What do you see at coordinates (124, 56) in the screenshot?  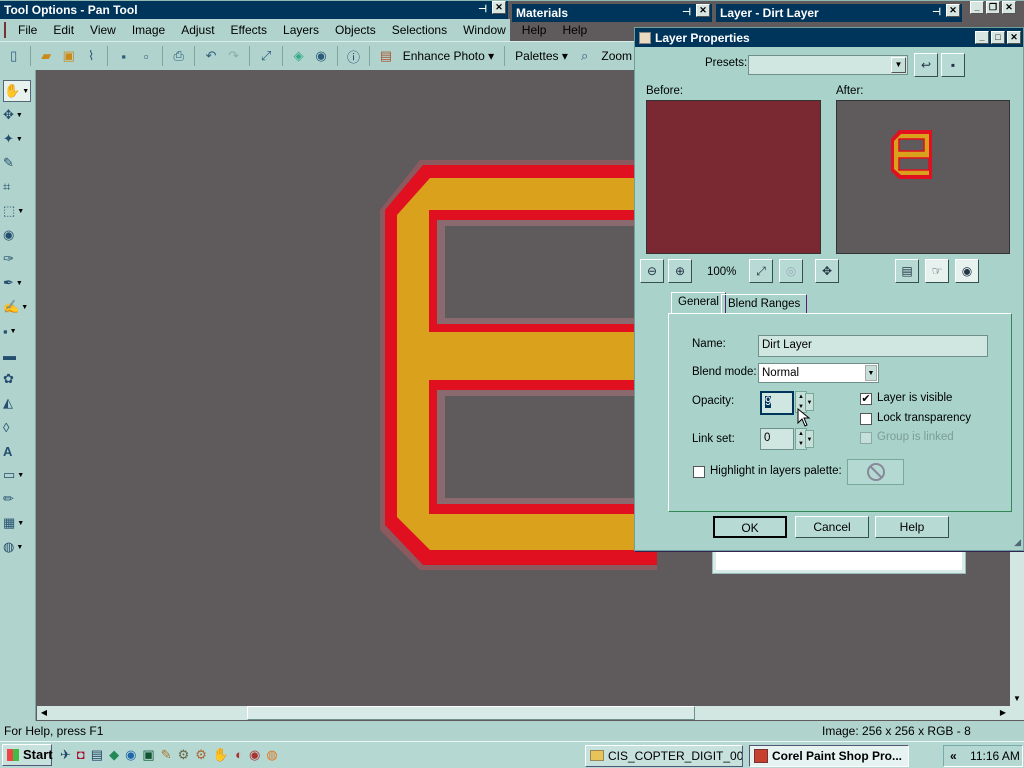 I see `save-icon: ▪` at bounding box center [124, 56].